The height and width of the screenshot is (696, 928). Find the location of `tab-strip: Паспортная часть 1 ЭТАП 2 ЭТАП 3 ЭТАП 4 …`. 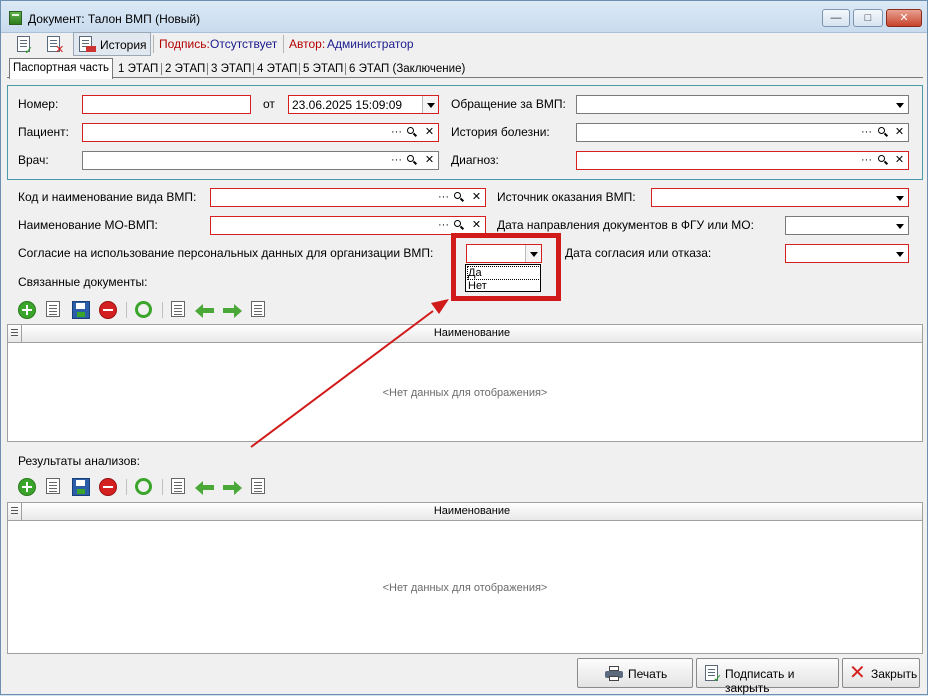

tab-strip: Паспортная часть 1 ЭТАП 2 ЭТАП 3 ЭТАП 4 … is located at coordinates (465, 68).